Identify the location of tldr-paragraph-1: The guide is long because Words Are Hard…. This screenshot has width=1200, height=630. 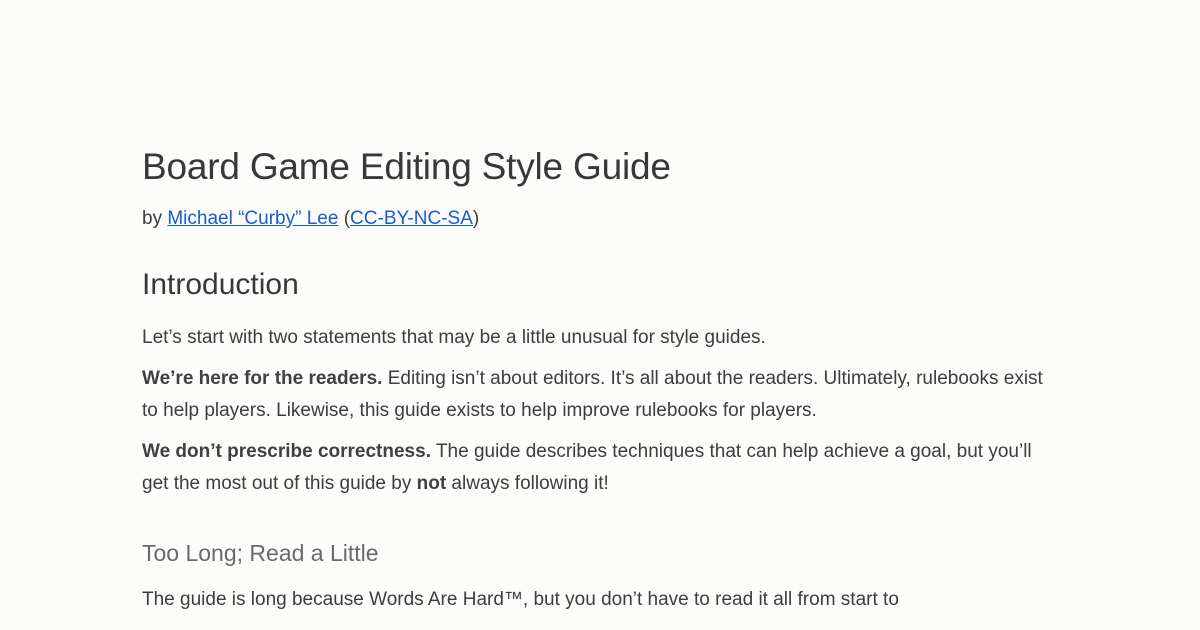
(520, 599).